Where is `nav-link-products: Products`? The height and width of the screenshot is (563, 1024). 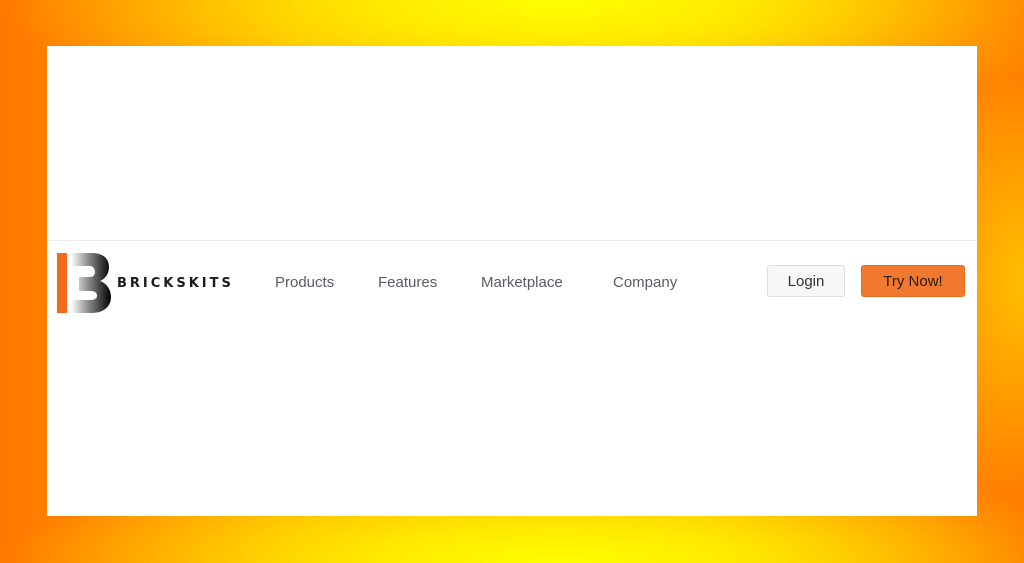
nav-link-products: Products is located at coordinates (304, 282).